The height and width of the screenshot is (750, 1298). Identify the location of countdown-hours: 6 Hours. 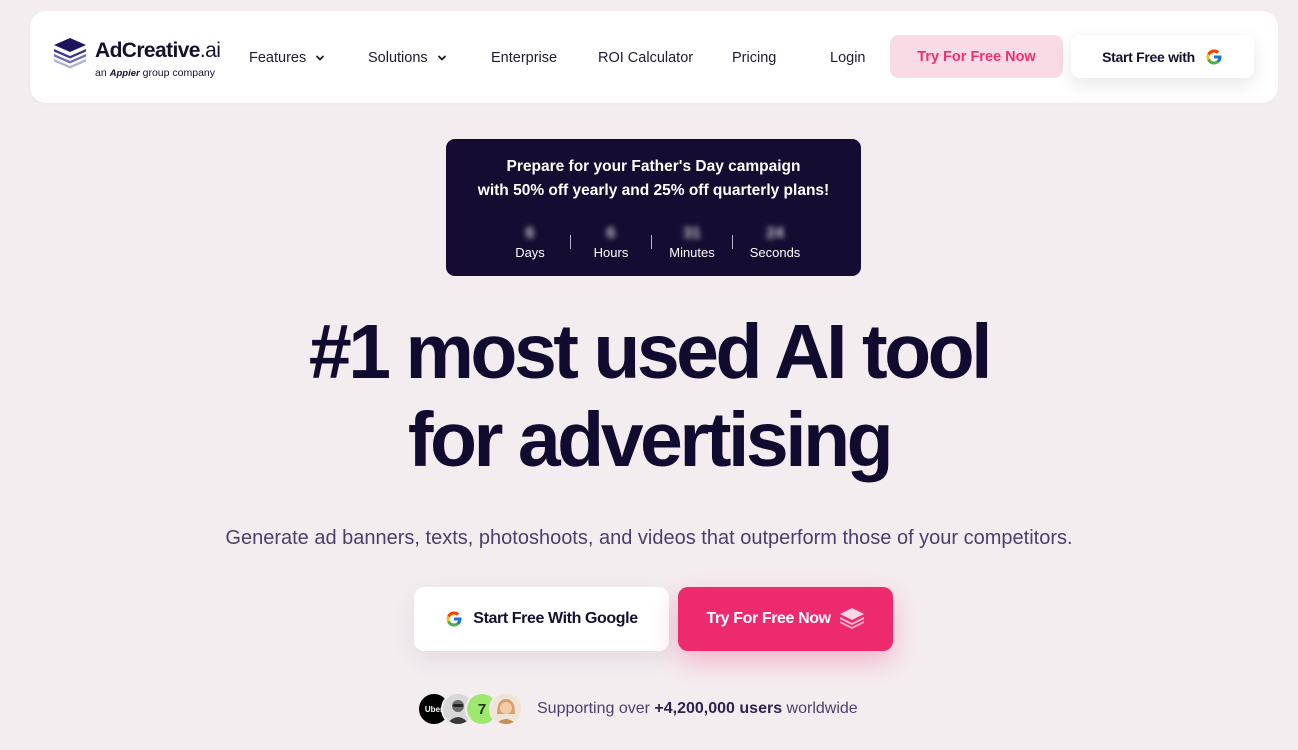
(611, 242).